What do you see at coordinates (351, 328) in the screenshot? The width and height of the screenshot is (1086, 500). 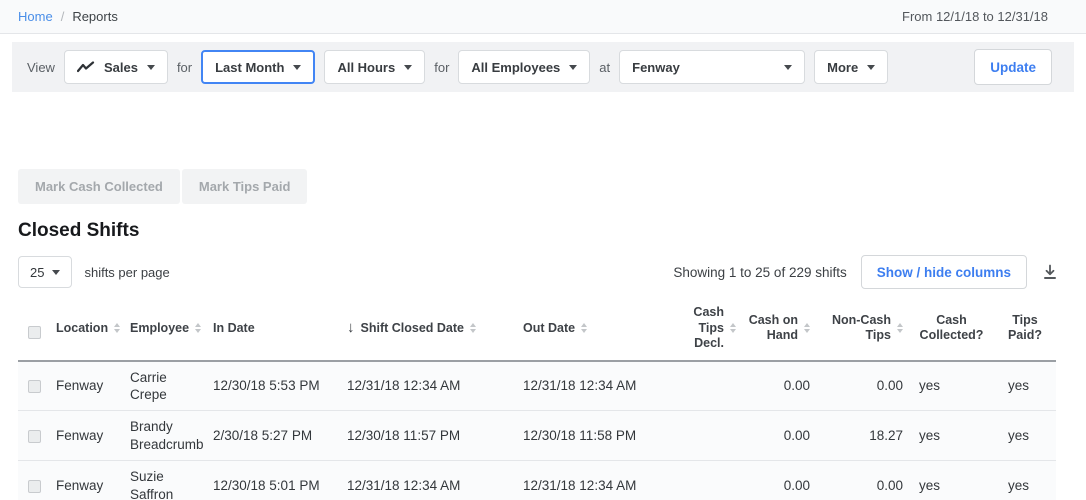 I see `sort-desc-arrow-icon: ↓` at bounding box center [351, 328].